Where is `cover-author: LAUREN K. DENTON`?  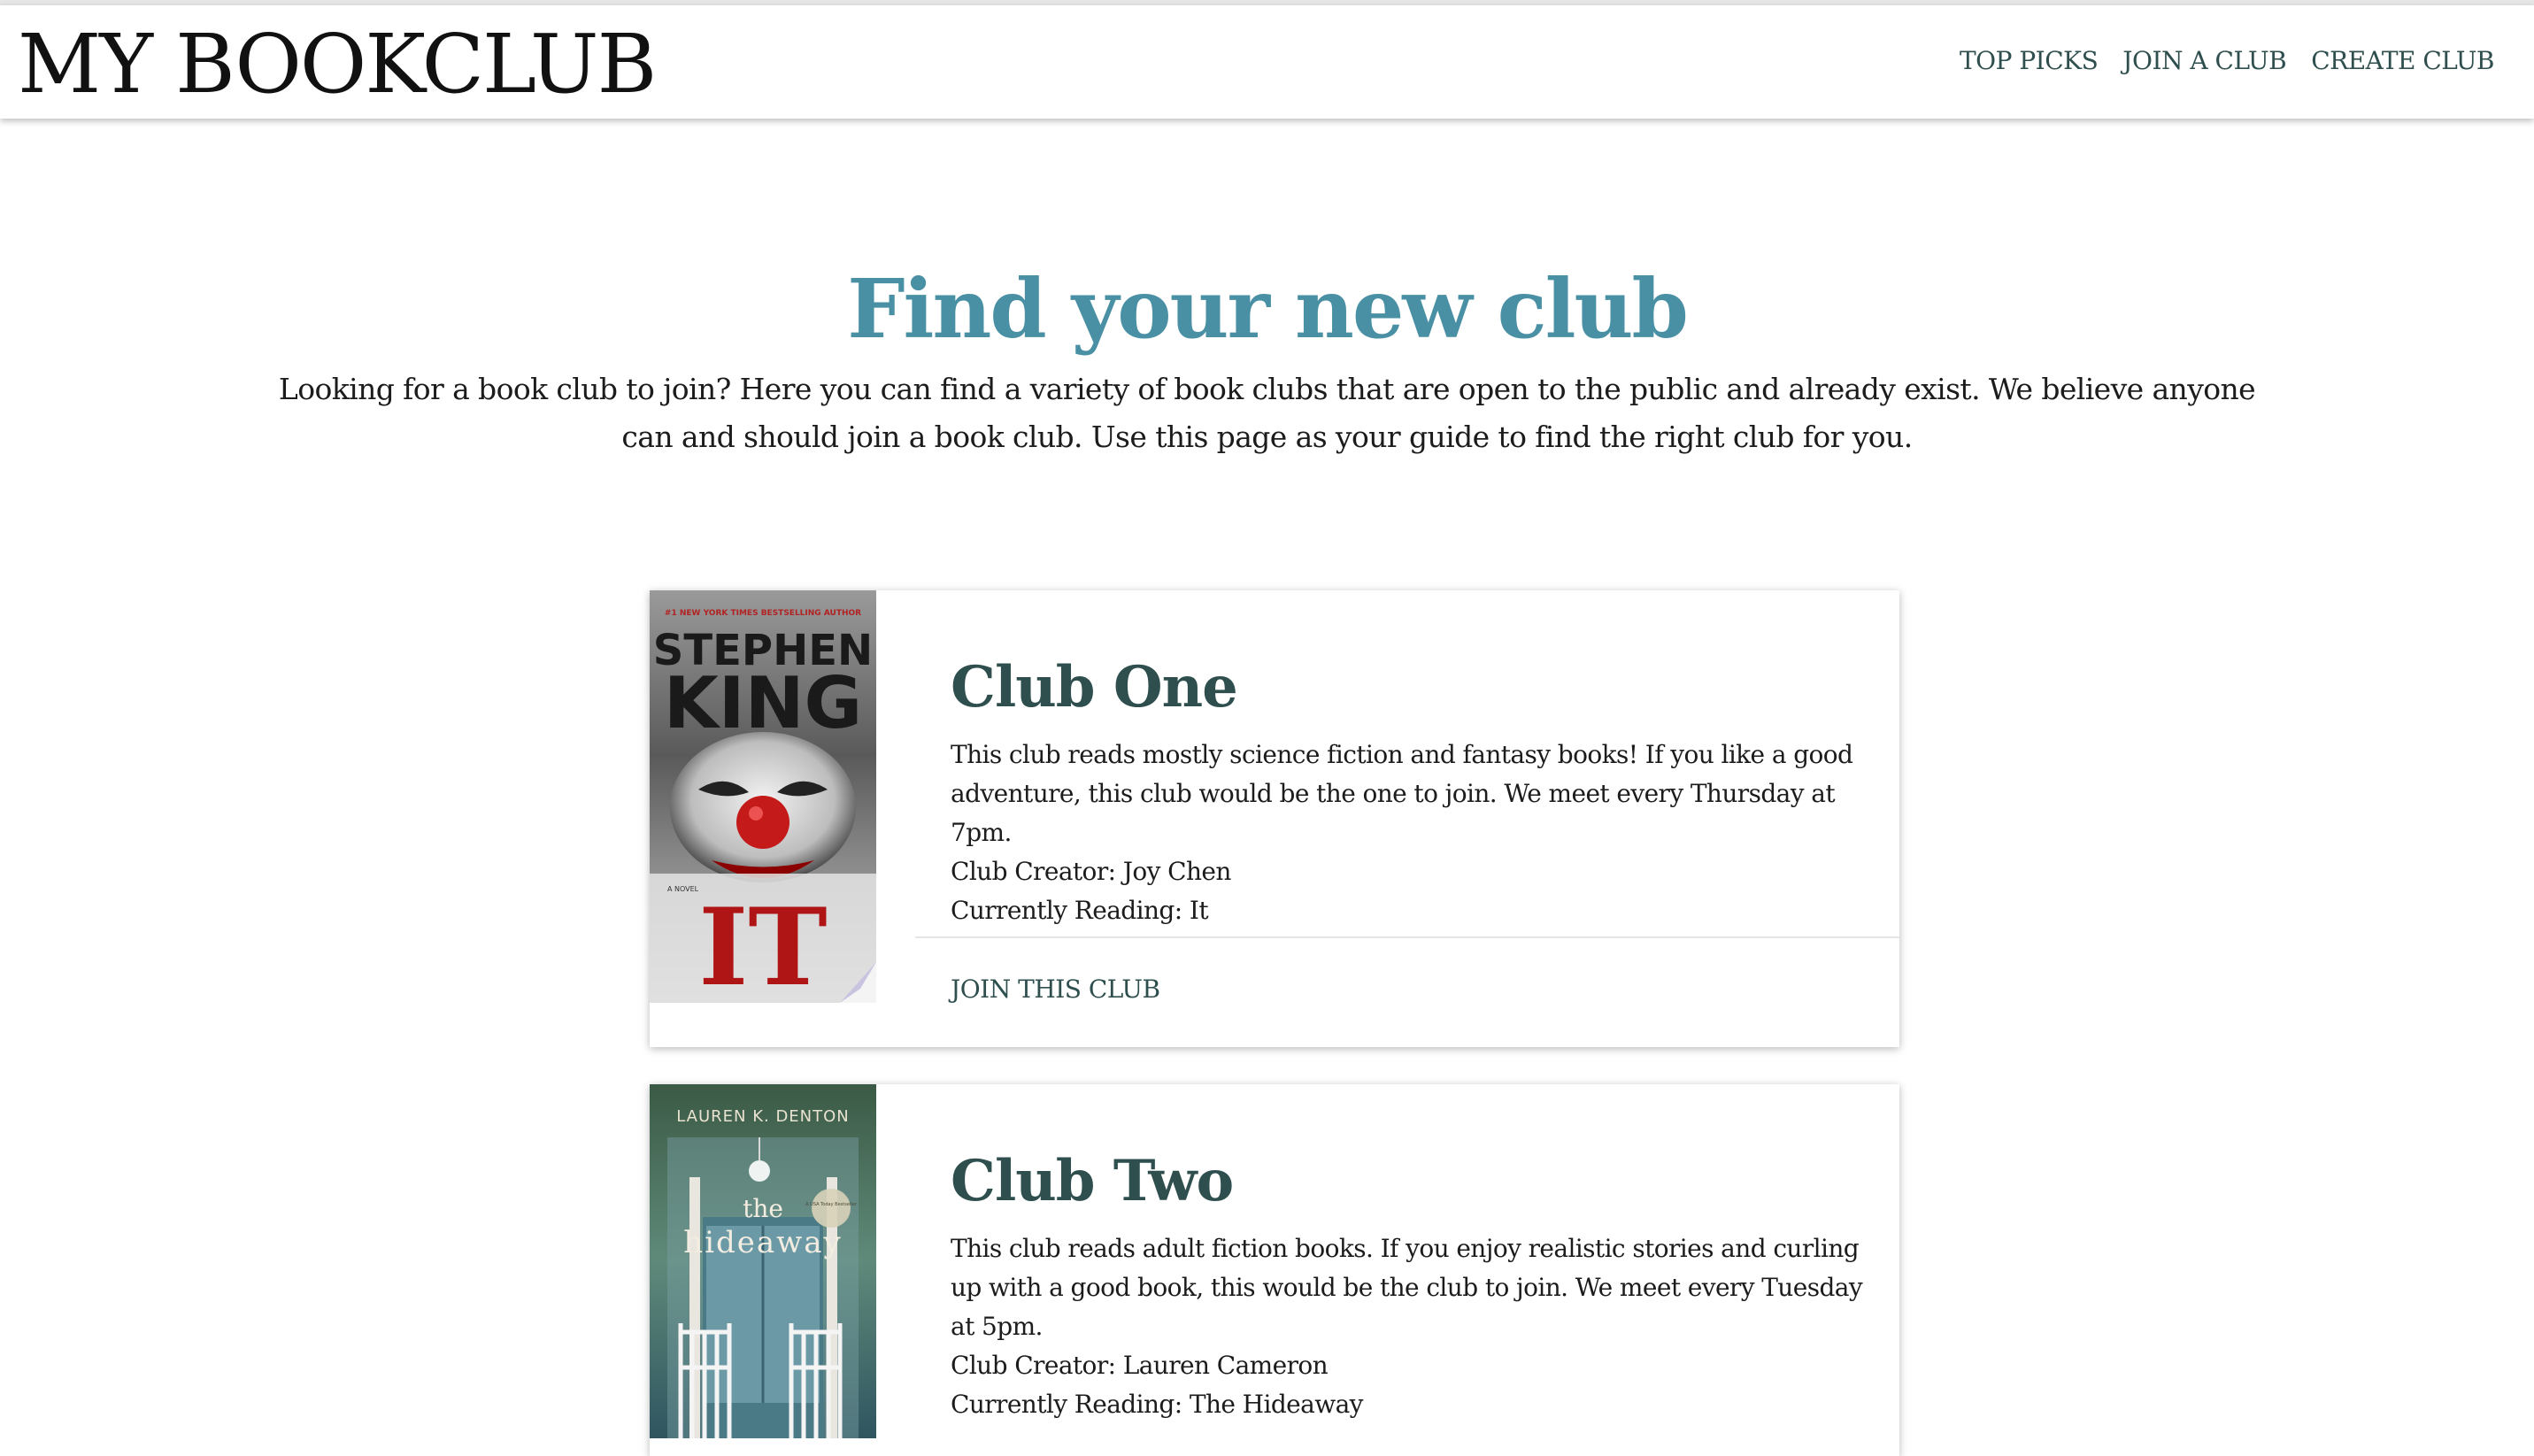 cover-author: LAUREN K. DENTON is located at coordinates (763, 1116).